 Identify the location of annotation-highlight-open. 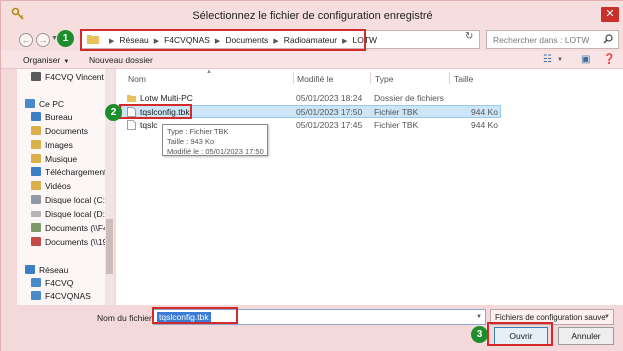
(520, 334).